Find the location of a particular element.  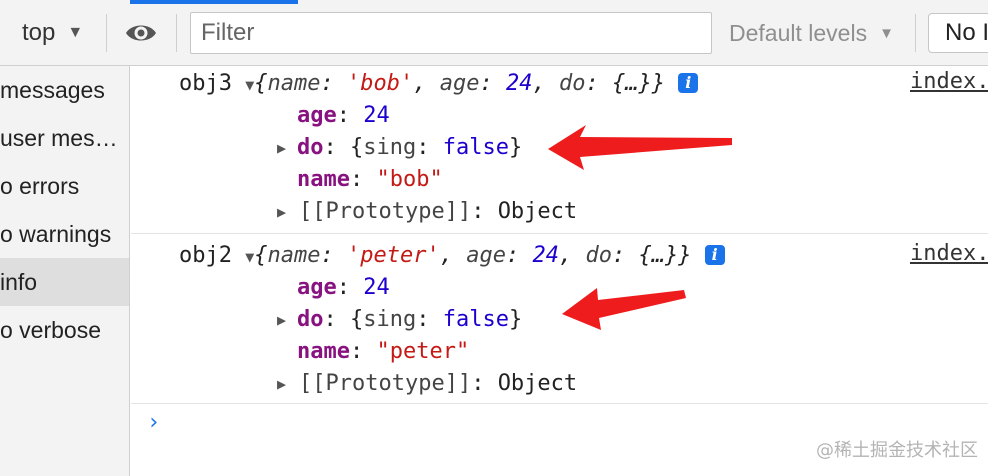

object-summary-line: obj3 ▼{name: 'bob', age: 24, do: {…}} i is located at coordinates (439, 84).